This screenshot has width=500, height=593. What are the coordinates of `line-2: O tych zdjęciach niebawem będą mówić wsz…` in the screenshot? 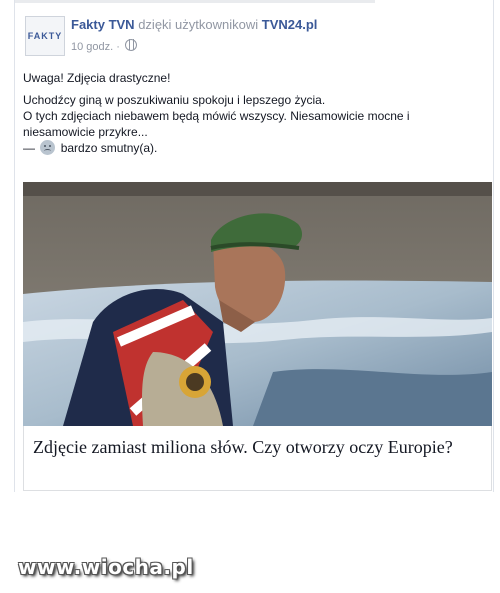 It's located at (216, 124).